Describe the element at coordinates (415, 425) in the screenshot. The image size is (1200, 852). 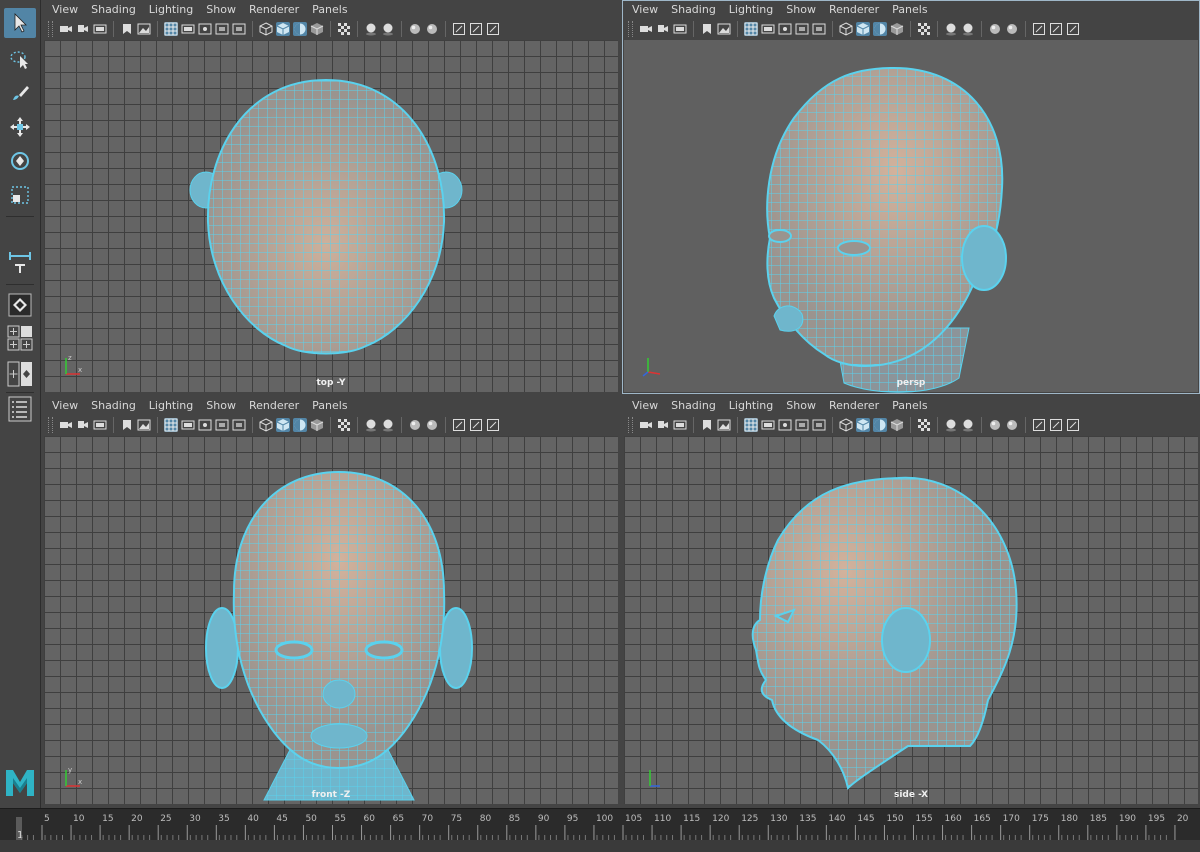
I see `ambient-occlusion-button` at that location.